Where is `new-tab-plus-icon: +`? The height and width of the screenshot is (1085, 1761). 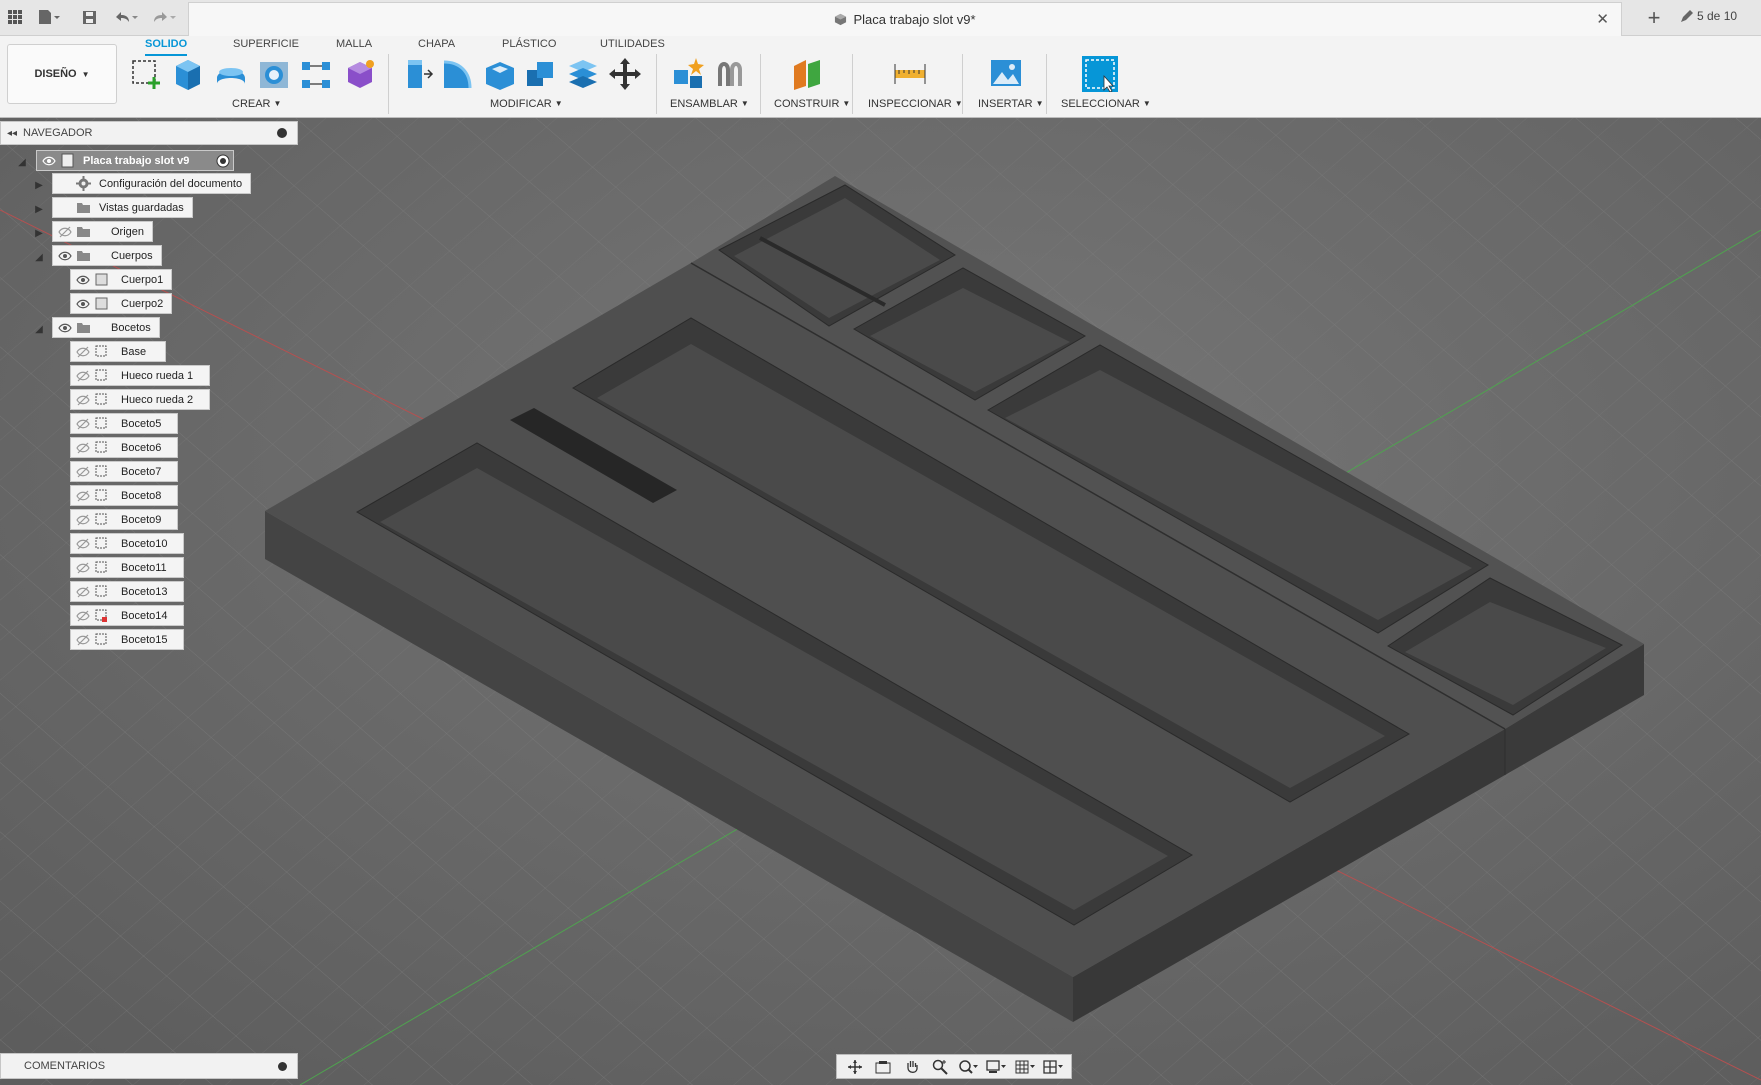
new-tab-plus-icon: + is located at coordinates (1654, 18).